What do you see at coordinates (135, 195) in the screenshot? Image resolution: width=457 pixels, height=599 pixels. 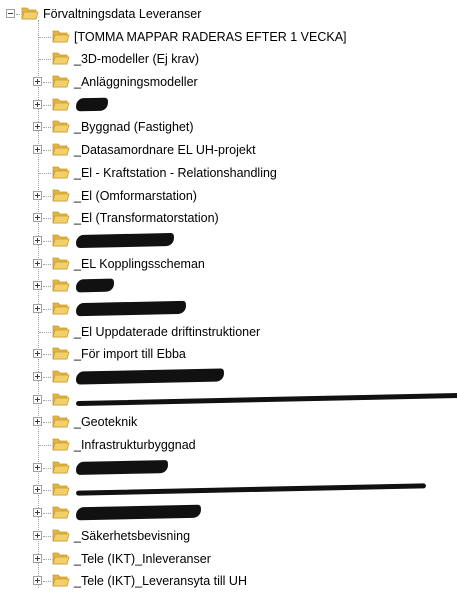 I see `tree-item-label: _El (Omformarstation)` at bounding box center [135, 195].